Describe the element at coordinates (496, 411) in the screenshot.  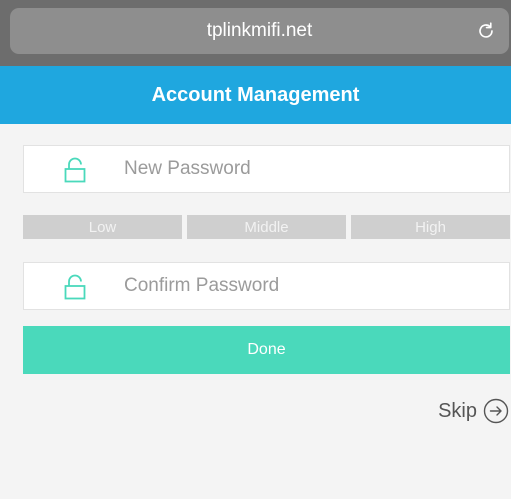
I see `arrow-right-circle-icon` at that location.